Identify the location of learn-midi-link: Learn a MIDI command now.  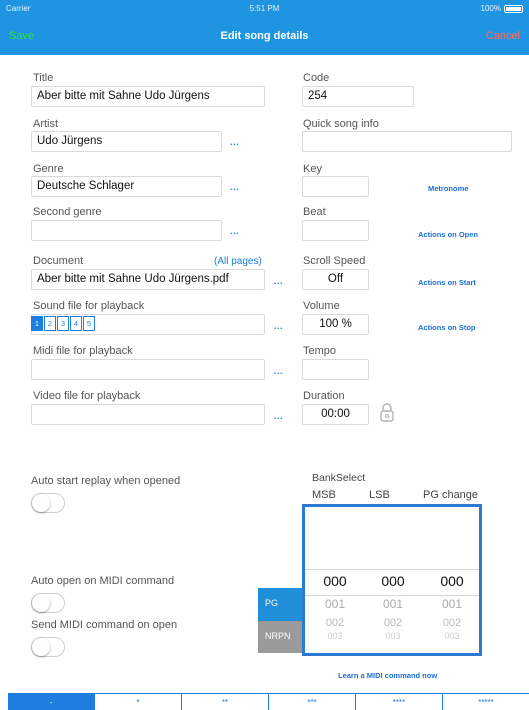
(387, 675).